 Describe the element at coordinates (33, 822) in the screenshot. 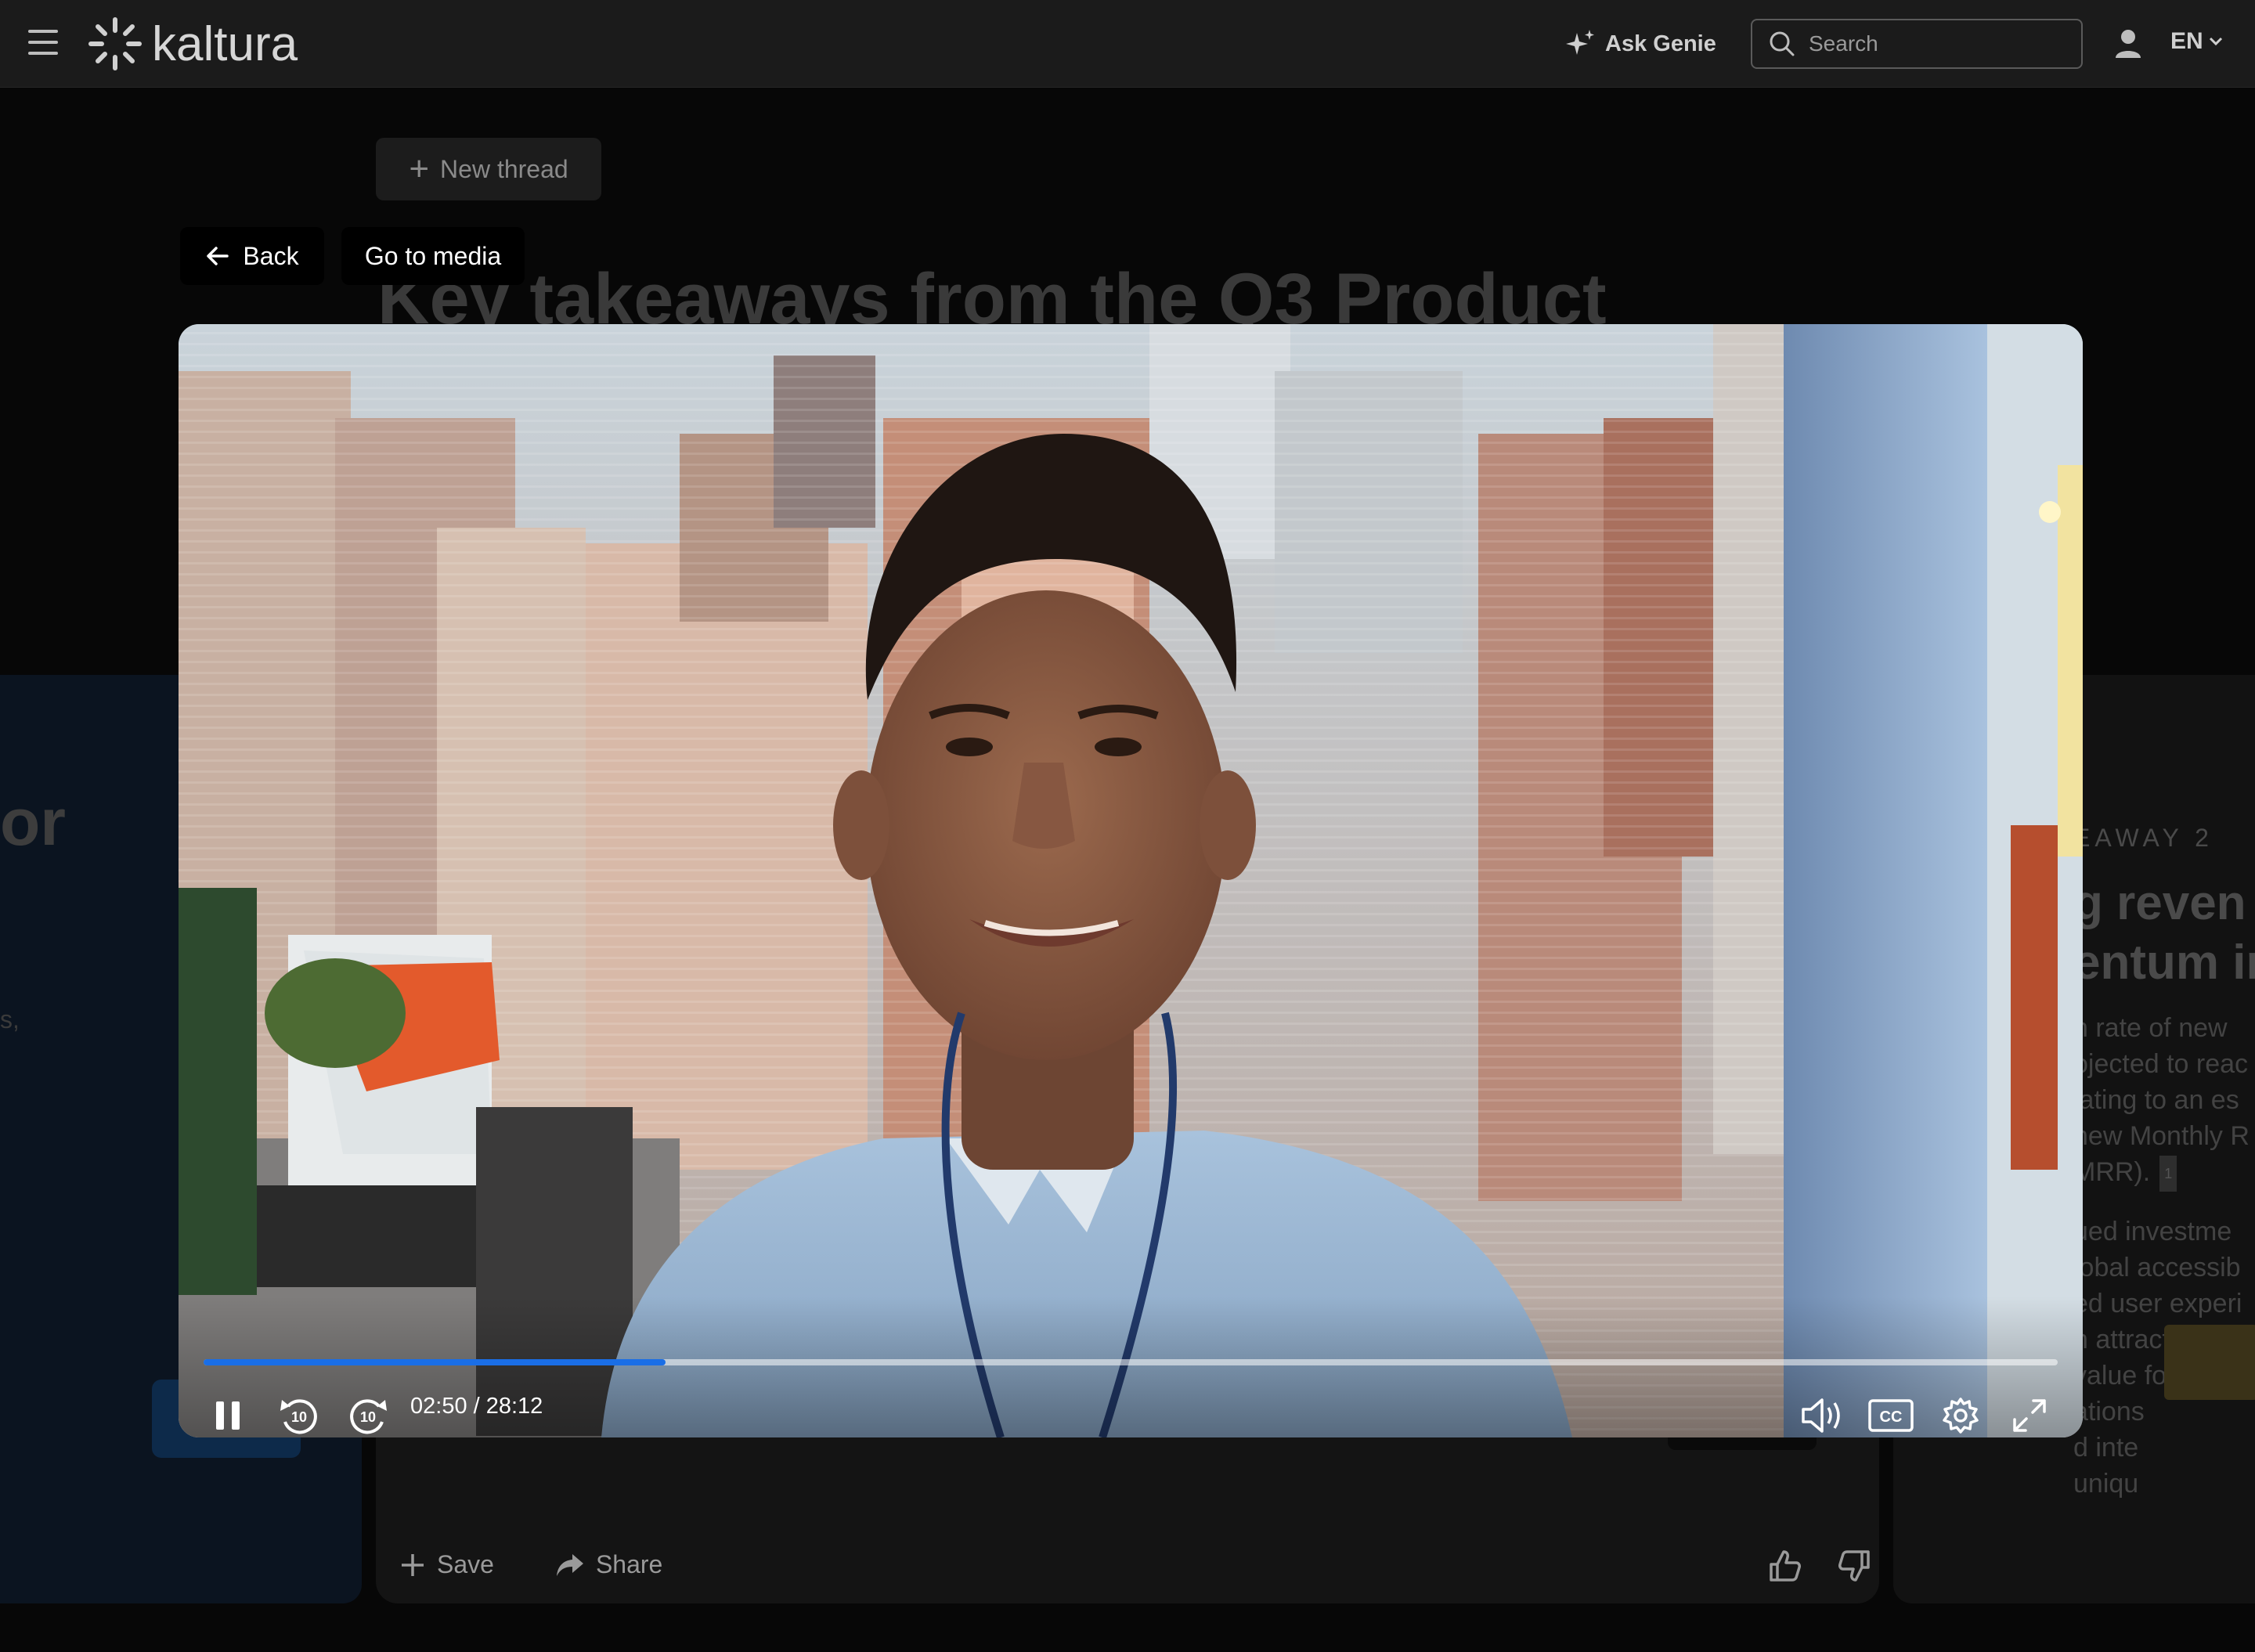

I see `card-heading-fragment: or` at that location.